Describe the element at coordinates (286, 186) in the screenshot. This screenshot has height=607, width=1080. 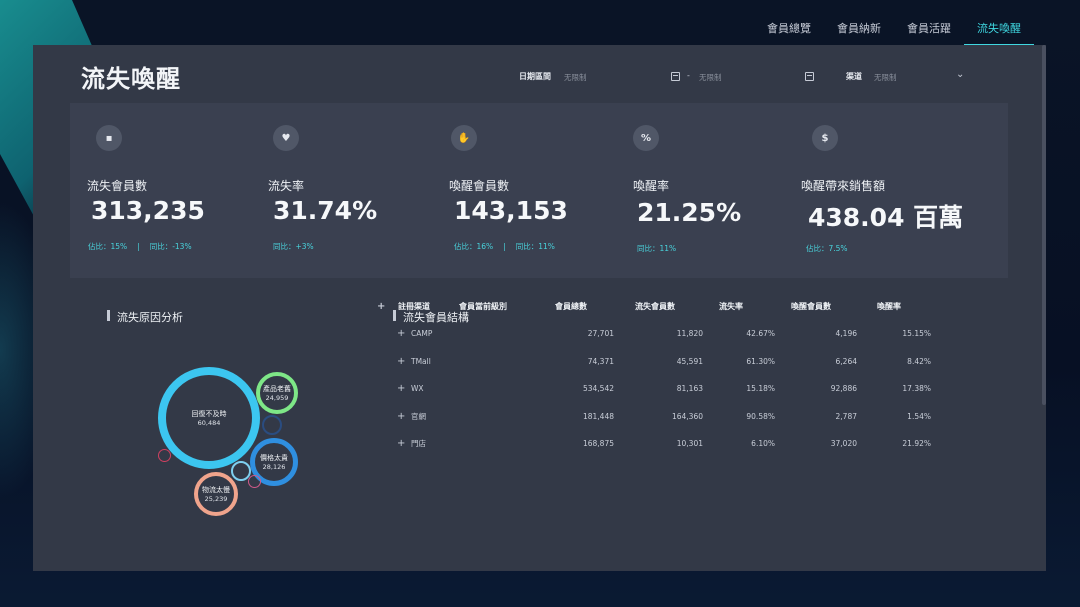
I see `kpi-label: 流失率` at that location.